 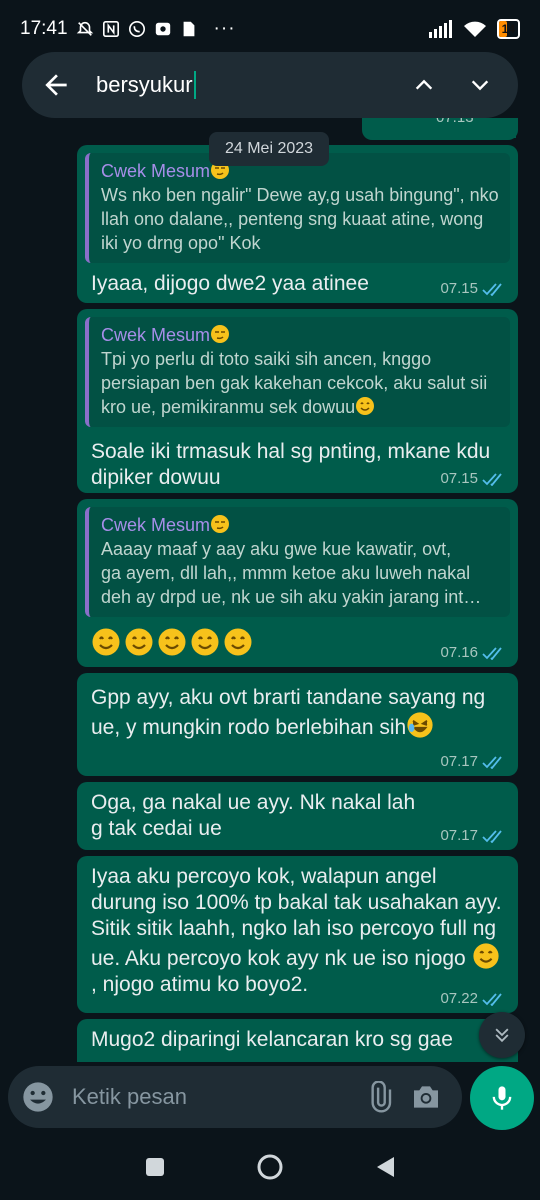 I want to click on previous-message-bubble: 07.13, so click(x=440, y=129).